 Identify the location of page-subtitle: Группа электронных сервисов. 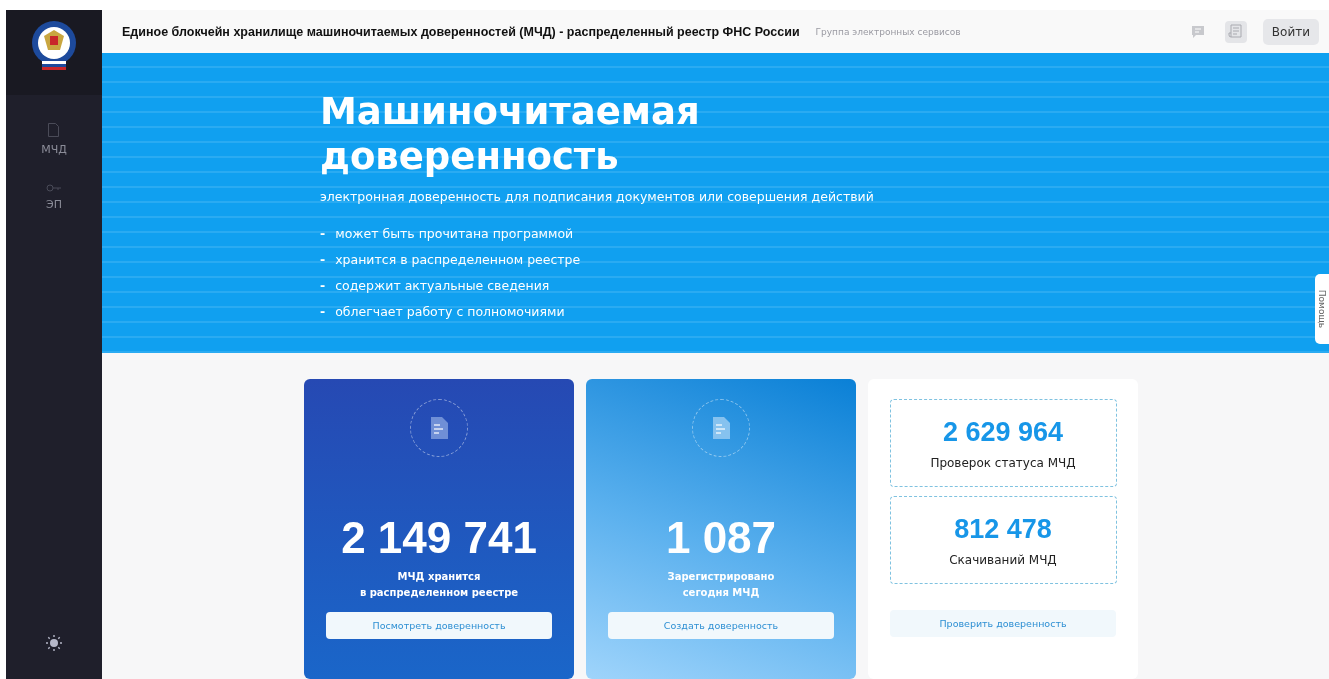
(888, 31).